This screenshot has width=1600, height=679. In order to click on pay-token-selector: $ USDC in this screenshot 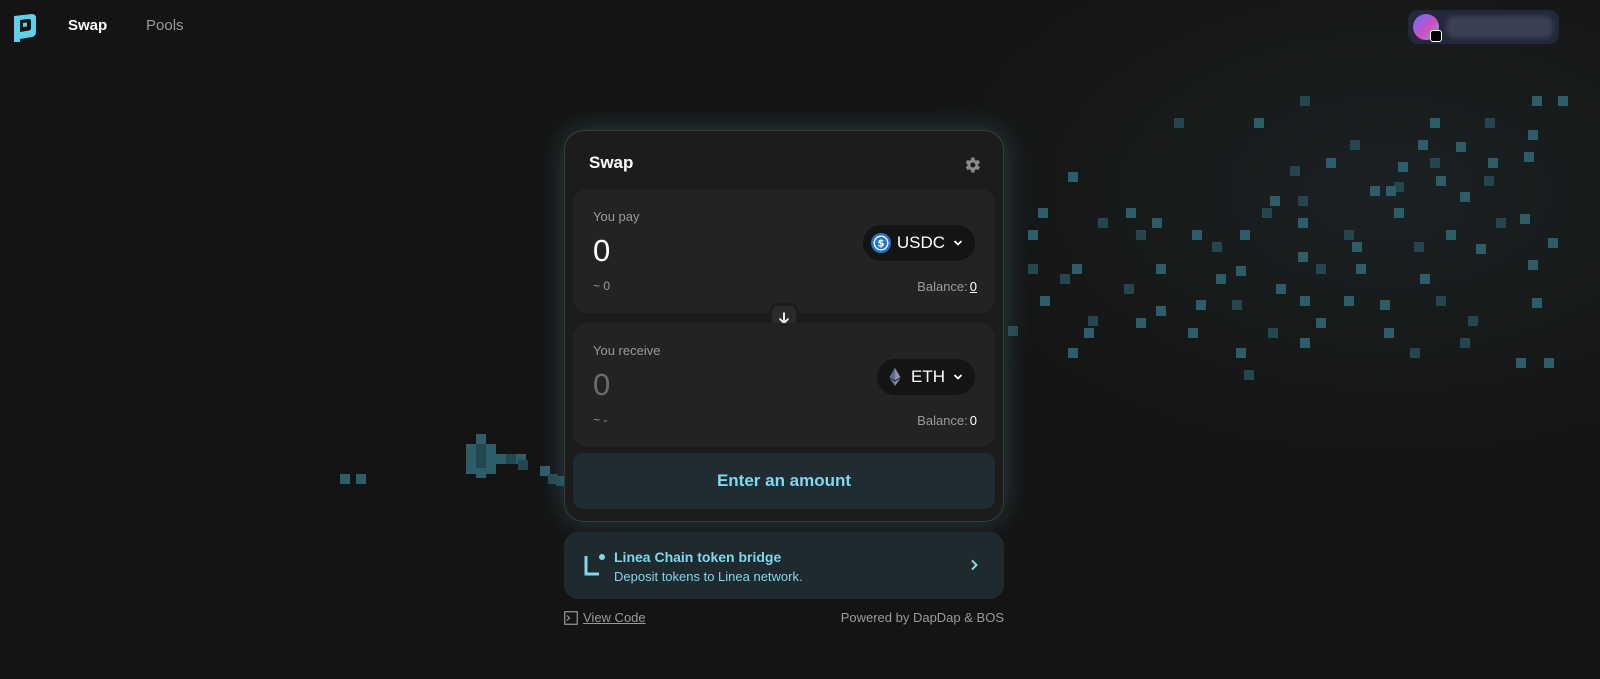, I will do `click(918, 243)`.